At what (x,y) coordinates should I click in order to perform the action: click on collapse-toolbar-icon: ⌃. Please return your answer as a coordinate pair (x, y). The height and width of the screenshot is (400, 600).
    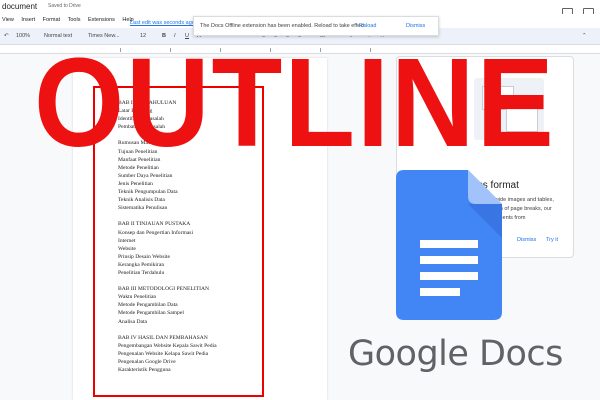
    Looking at the image, I should click on (584, 36).